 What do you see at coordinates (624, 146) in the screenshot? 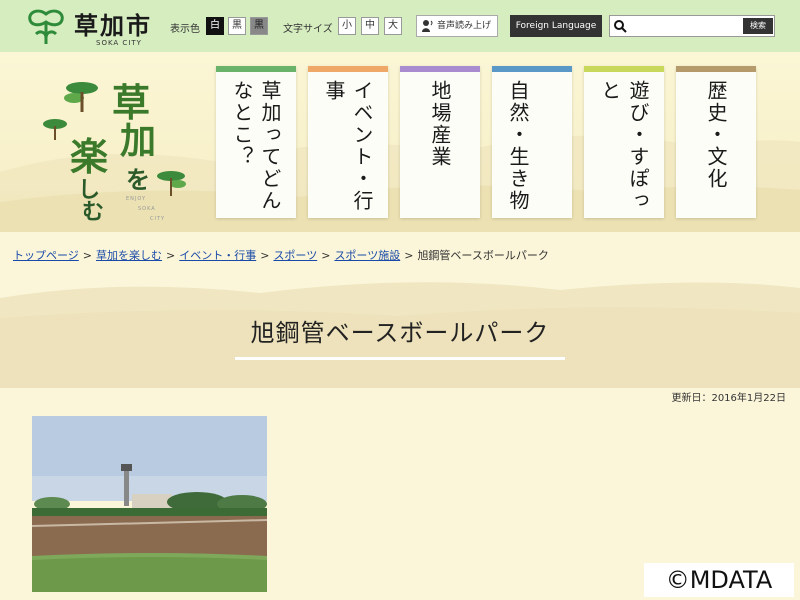
I see `card-label: 遊び・すぽっと` at bounding box center [624, 146].